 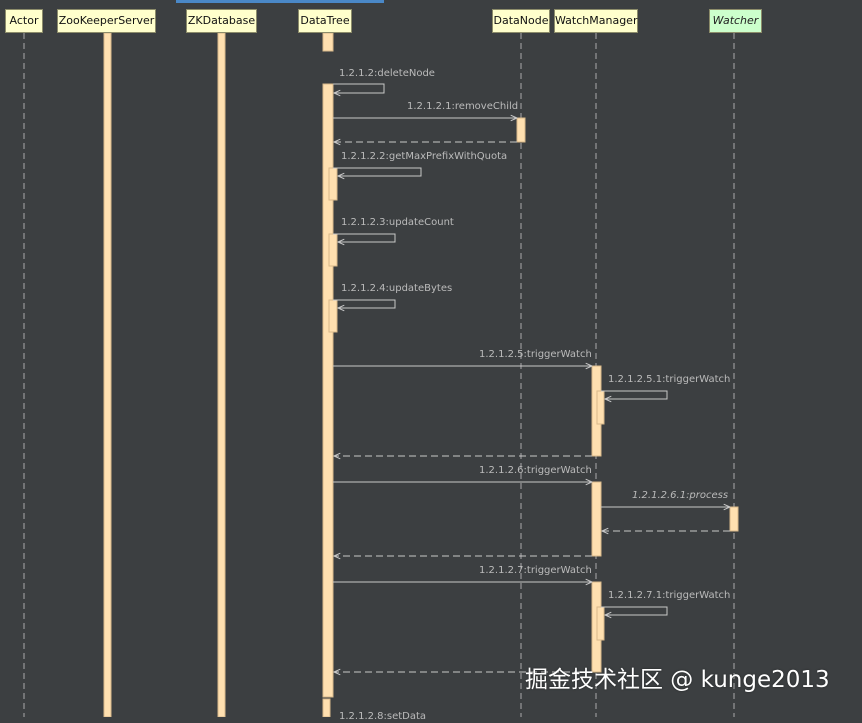 What do you see at coordinates (521, 21) in the screenshot?
I see `participant-datanode: DataNode` at bounding box center [521, 21].